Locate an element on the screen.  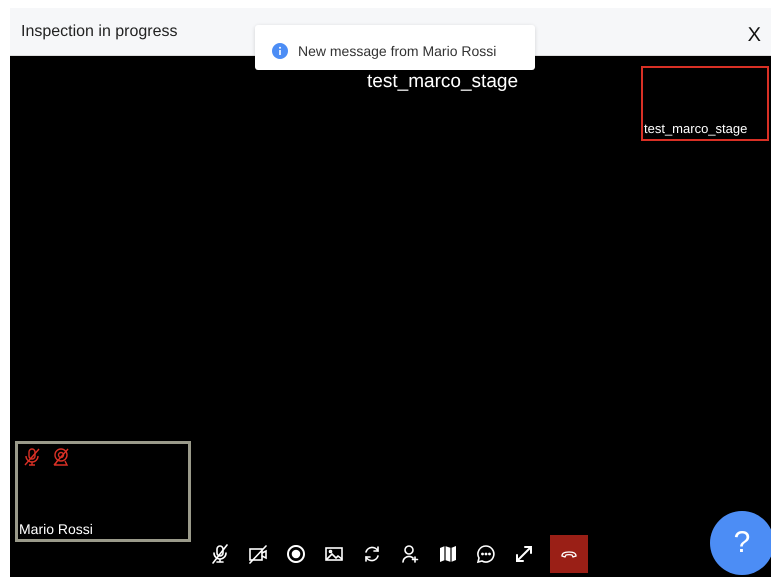
participant-name: Mario Rossi is located at coordinates (56, 530).